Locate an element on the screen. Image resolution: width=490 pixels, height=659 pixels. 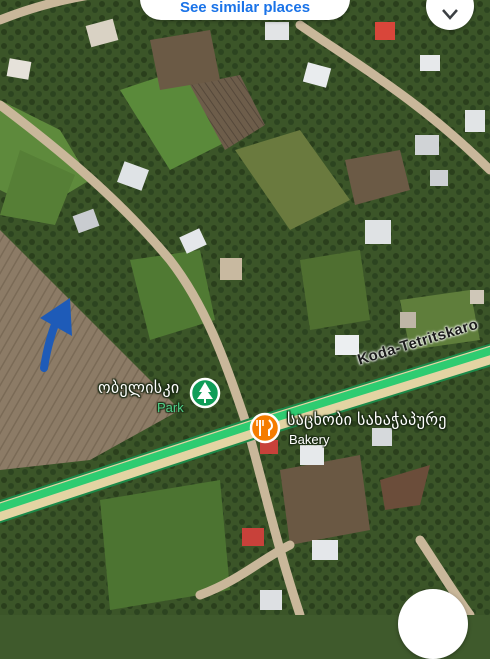
park-name: ობელისკი is located at coordinates (139, 388).